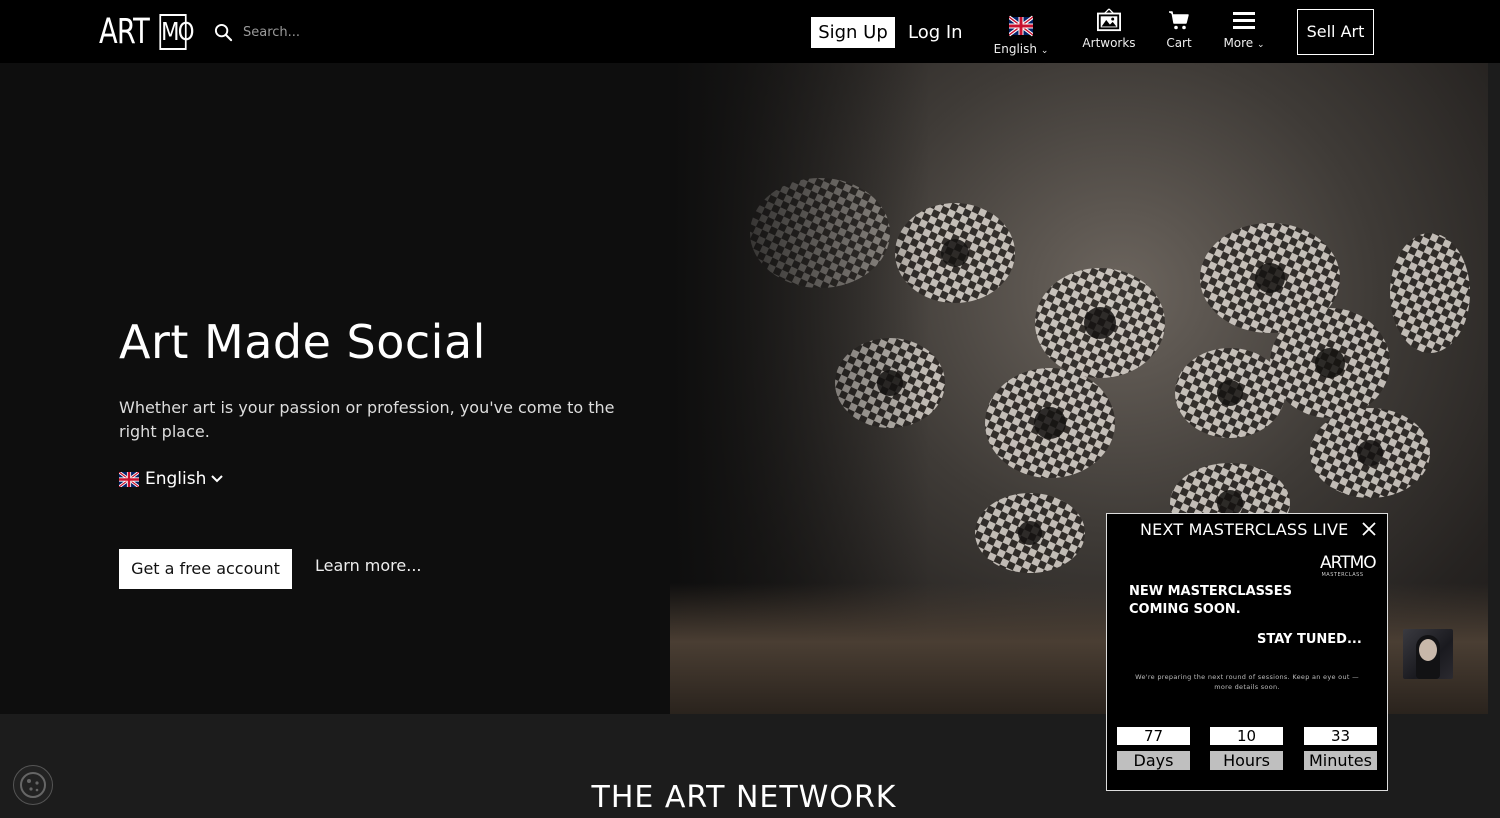 Image resolution: width=1500 pixels, height=818 pixels. Describe the element at coordinates (124, 32) in the screenshot. I see `logo-text-left: ART` at that location.